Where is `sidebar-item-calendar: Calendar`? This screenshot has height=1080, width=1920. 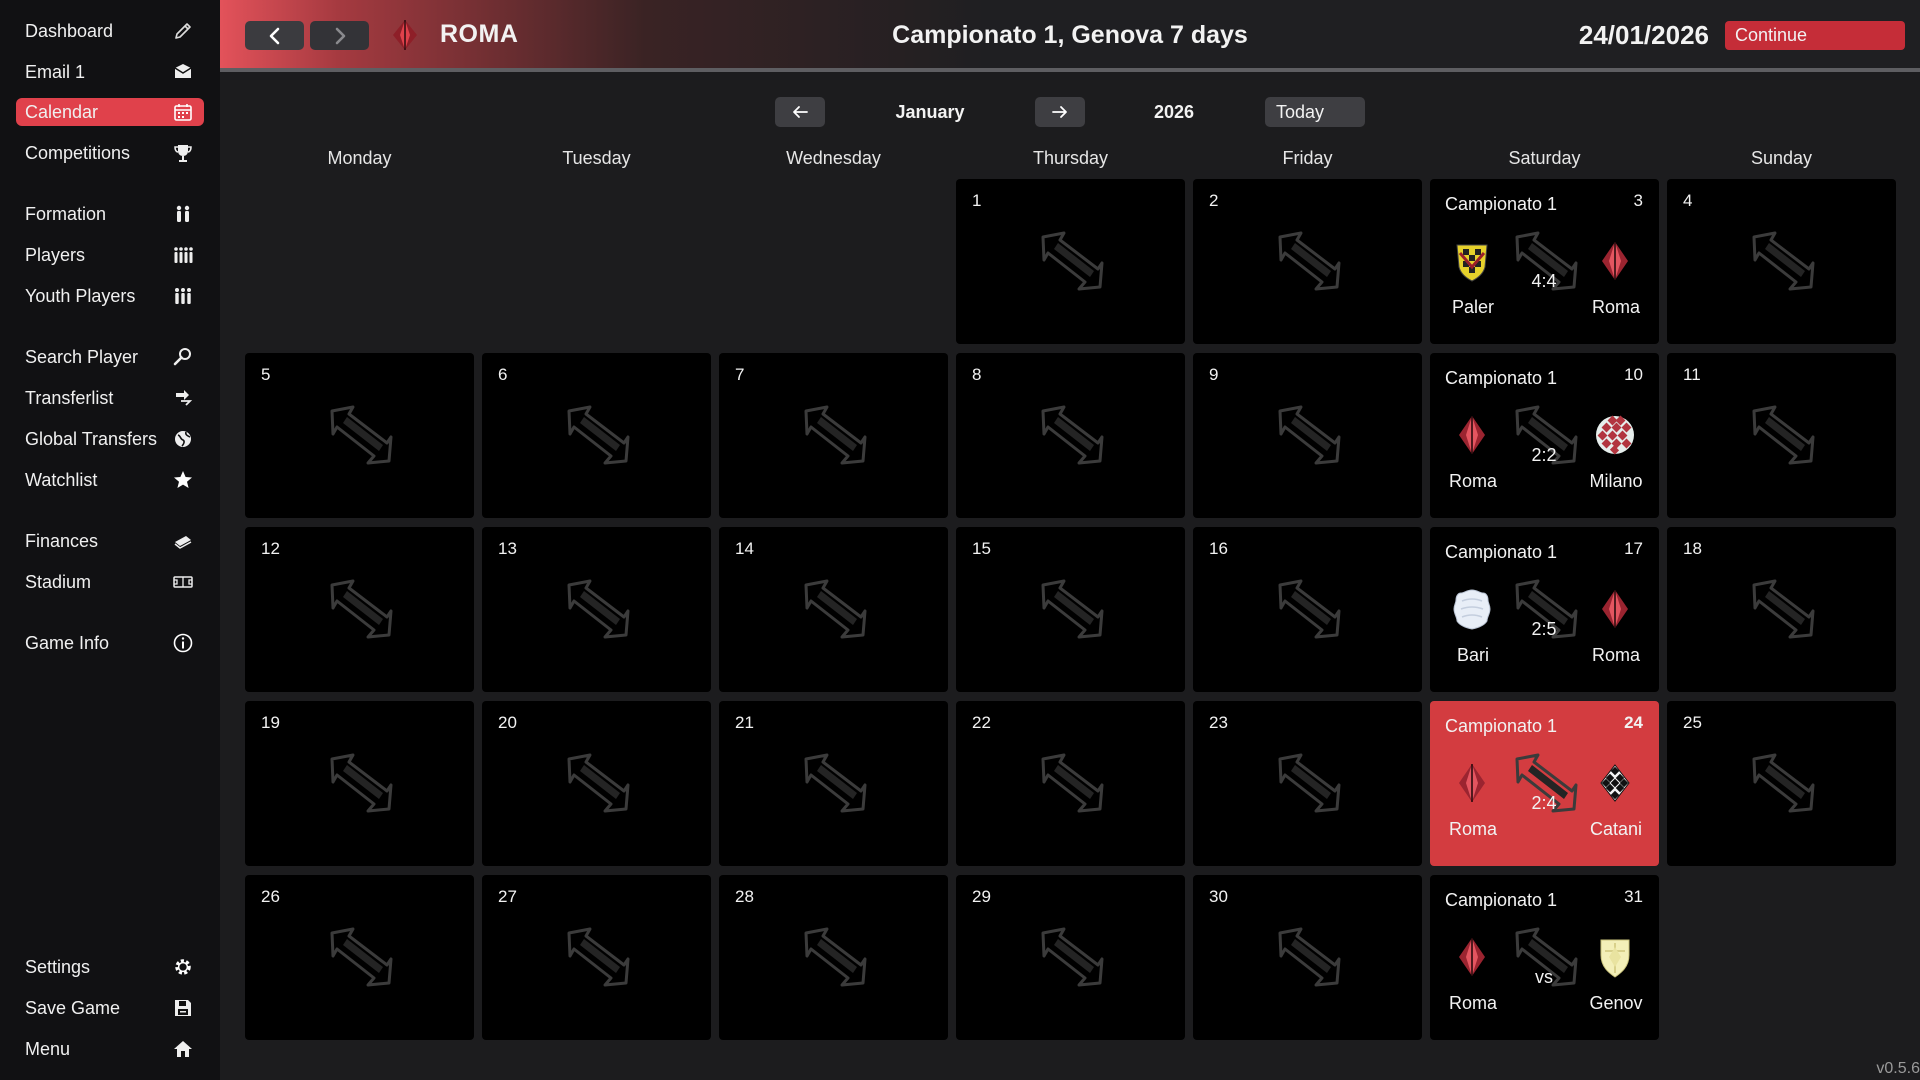
sidebar-item-calendar: Calendar is located at coordinates (110, 112).